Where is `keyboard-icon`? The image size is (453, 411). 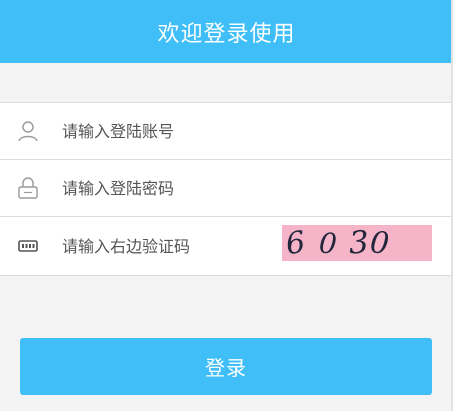 keyboard-icon is located at coordinates (28, 246).